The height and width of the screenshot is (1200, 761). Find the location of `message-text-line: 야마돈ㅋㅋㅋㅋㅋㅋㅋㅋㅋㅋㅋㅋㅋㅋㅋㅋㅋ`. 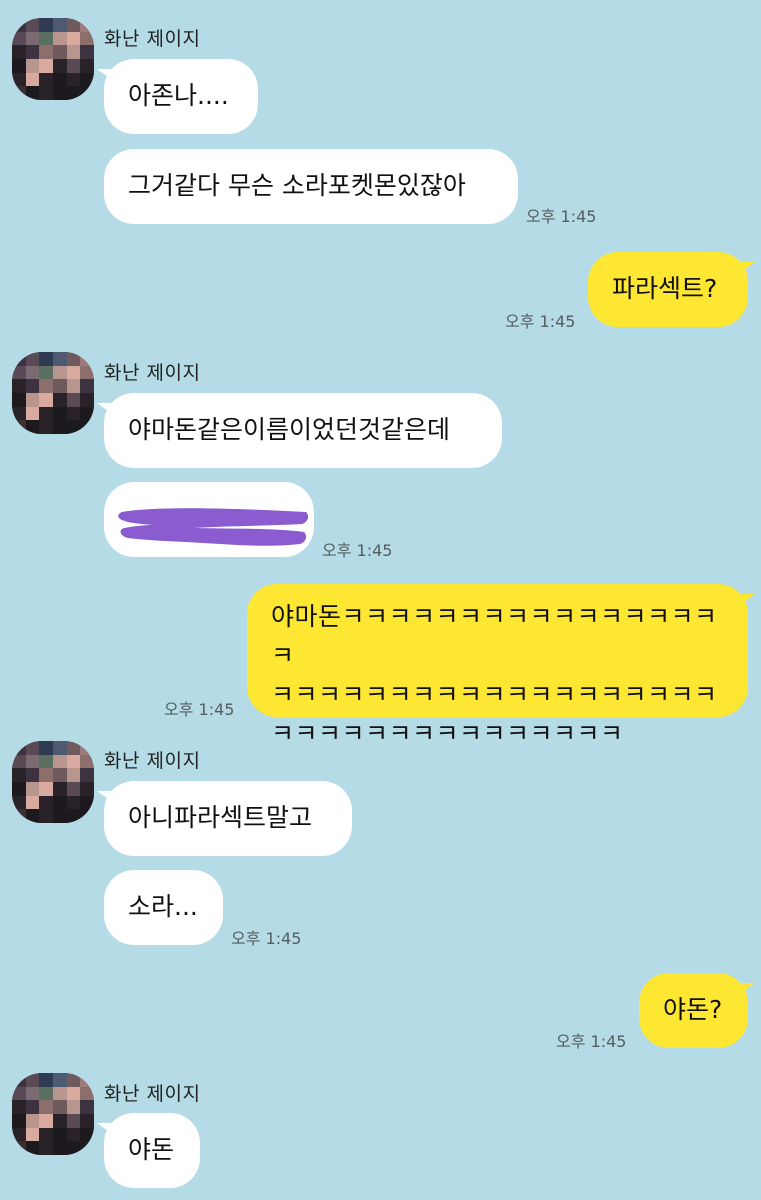

message-text-line: 야마돈ㅋㅋㅋㅋㅋㅋㅋㅋㅋㅋㅋㅋㅋㅋㅋㅋㅋ is located at coordinates (494, 636).